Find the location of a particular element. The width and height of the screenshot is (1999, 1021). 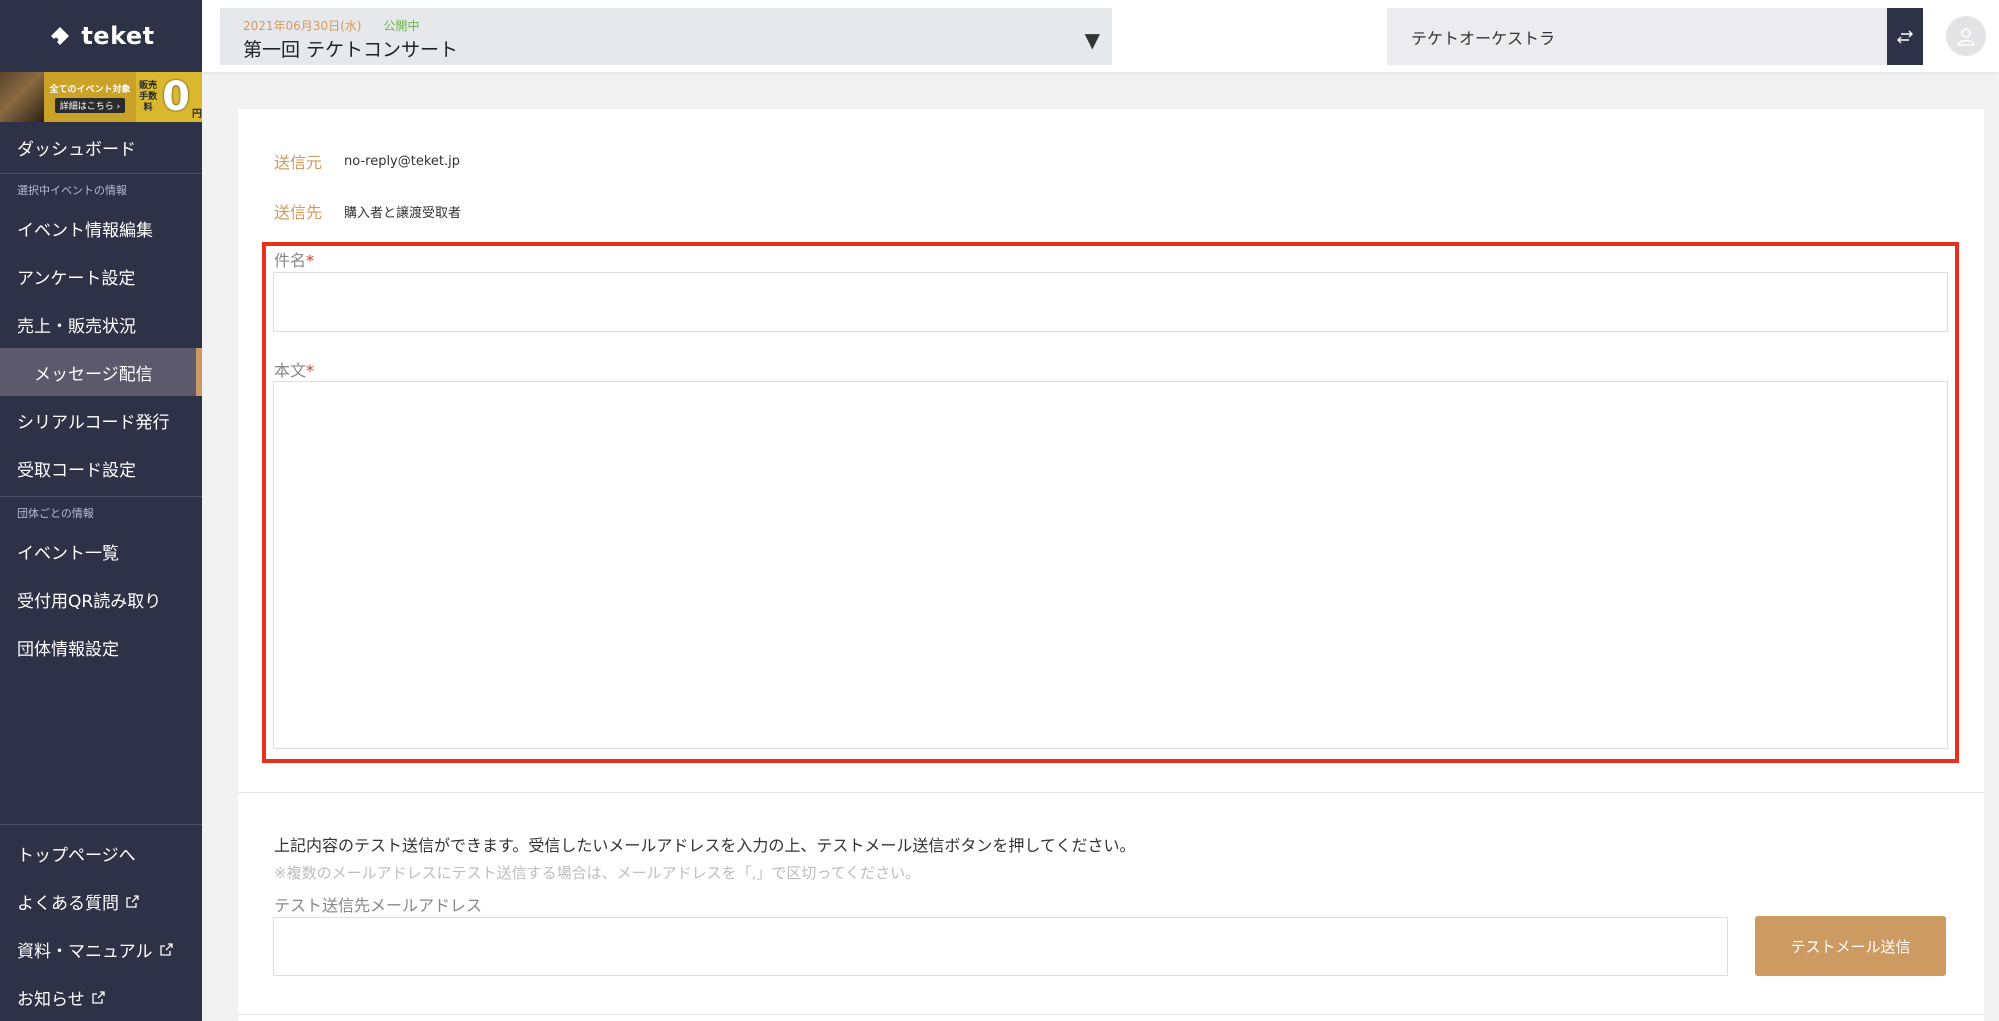

send-test-mail-button: テストメール送信 is located at coordinates (1850, 946).